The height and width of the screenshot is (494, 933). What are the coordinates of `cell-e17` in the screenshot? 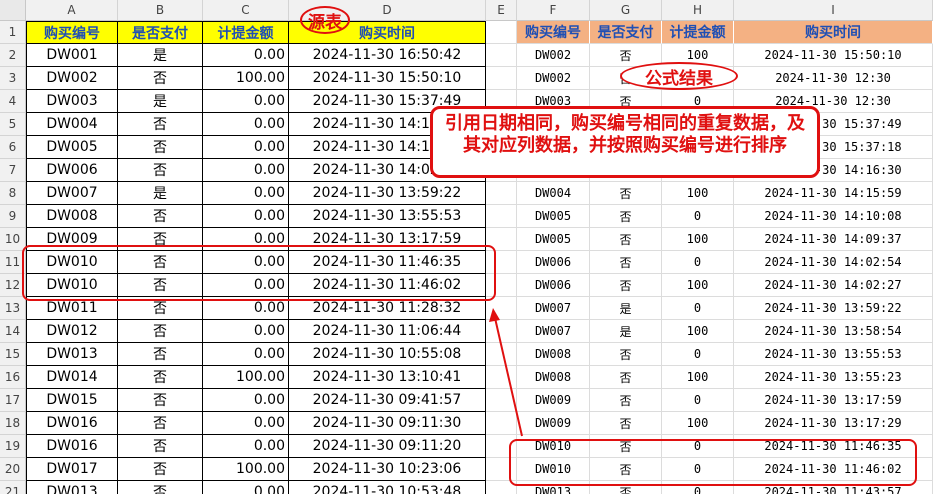 It's located at (501, 400).